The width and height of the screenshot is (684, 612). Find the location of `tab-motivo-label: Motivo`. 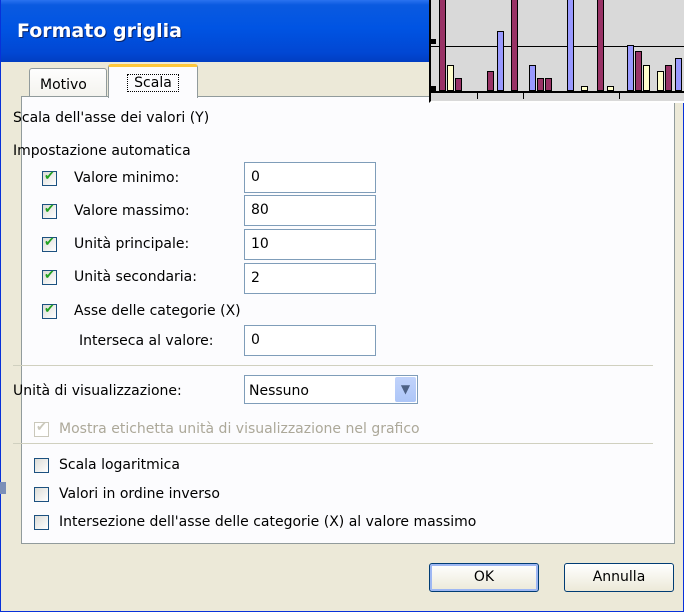

tab-motivo-label: Motivo is located at coordinates (63, 85).